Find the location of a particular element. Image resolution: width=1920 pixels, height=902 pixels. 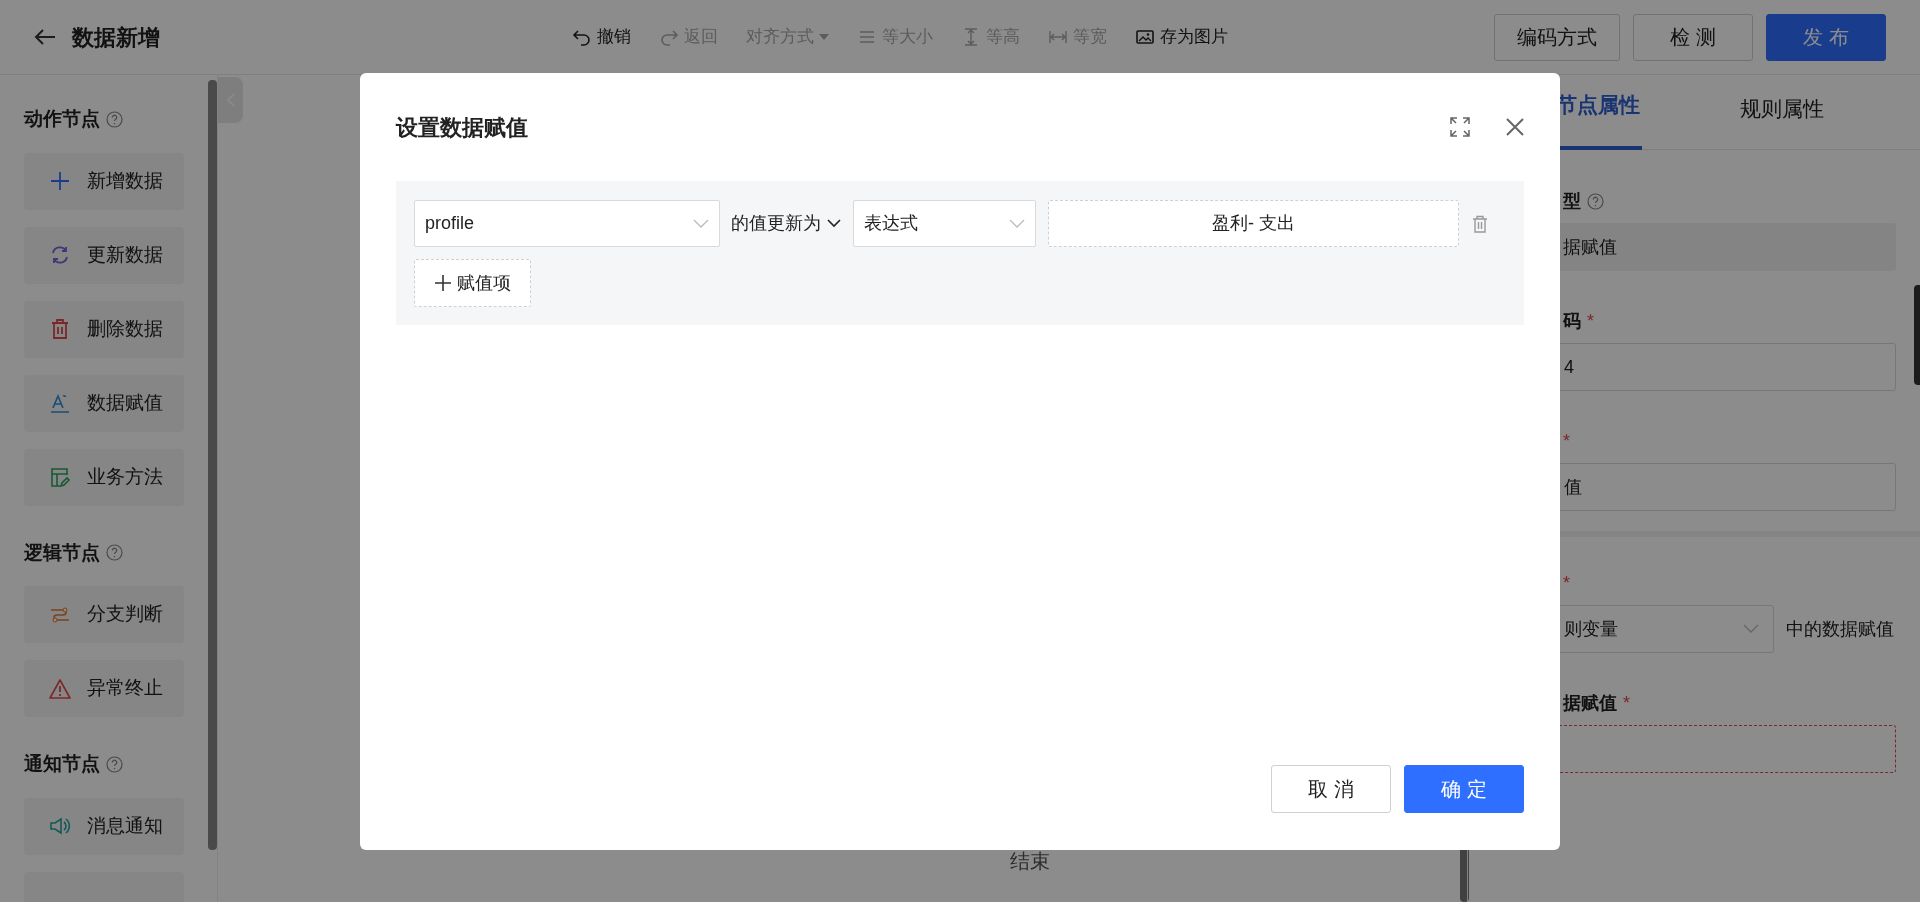

warning-icon is located at coordinates (60, 688).